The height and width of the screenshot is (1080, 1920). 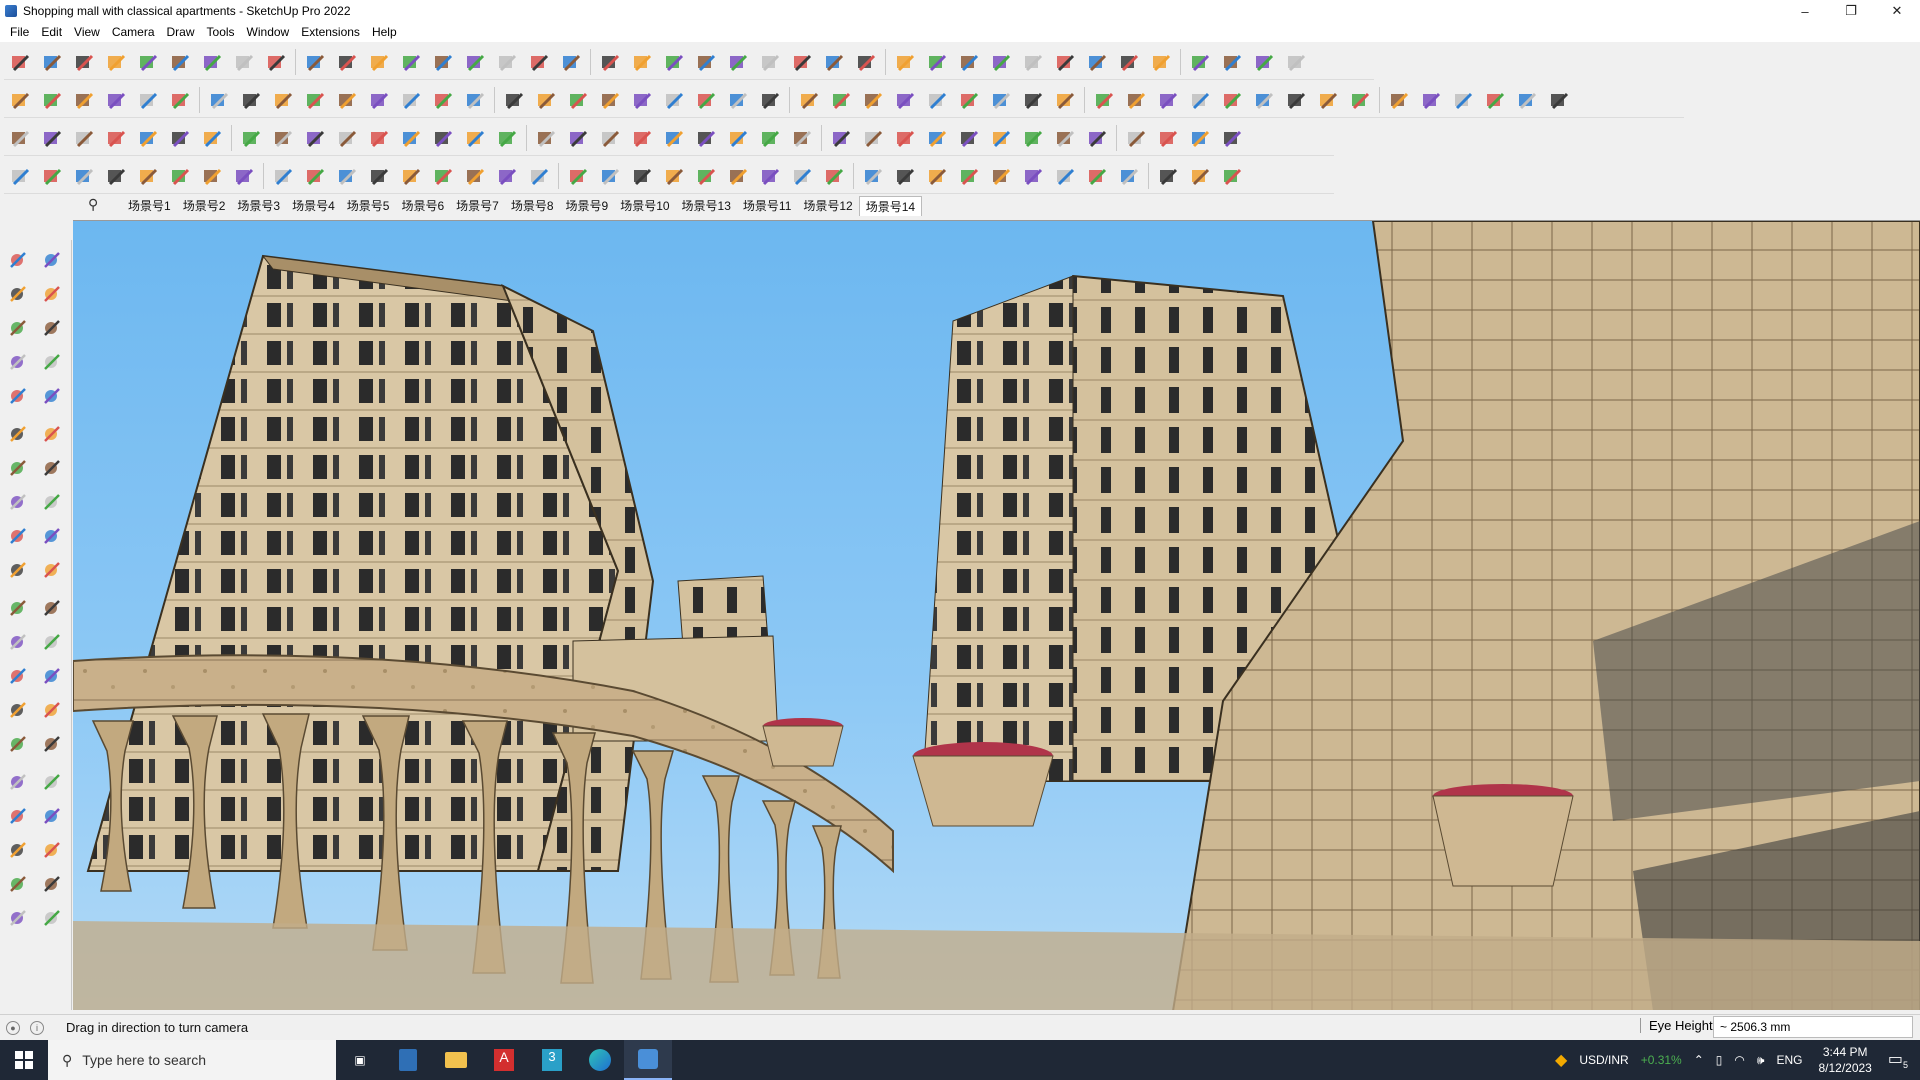 I want to click on scene-tab: 场景号2, so click(x=204, y=206).